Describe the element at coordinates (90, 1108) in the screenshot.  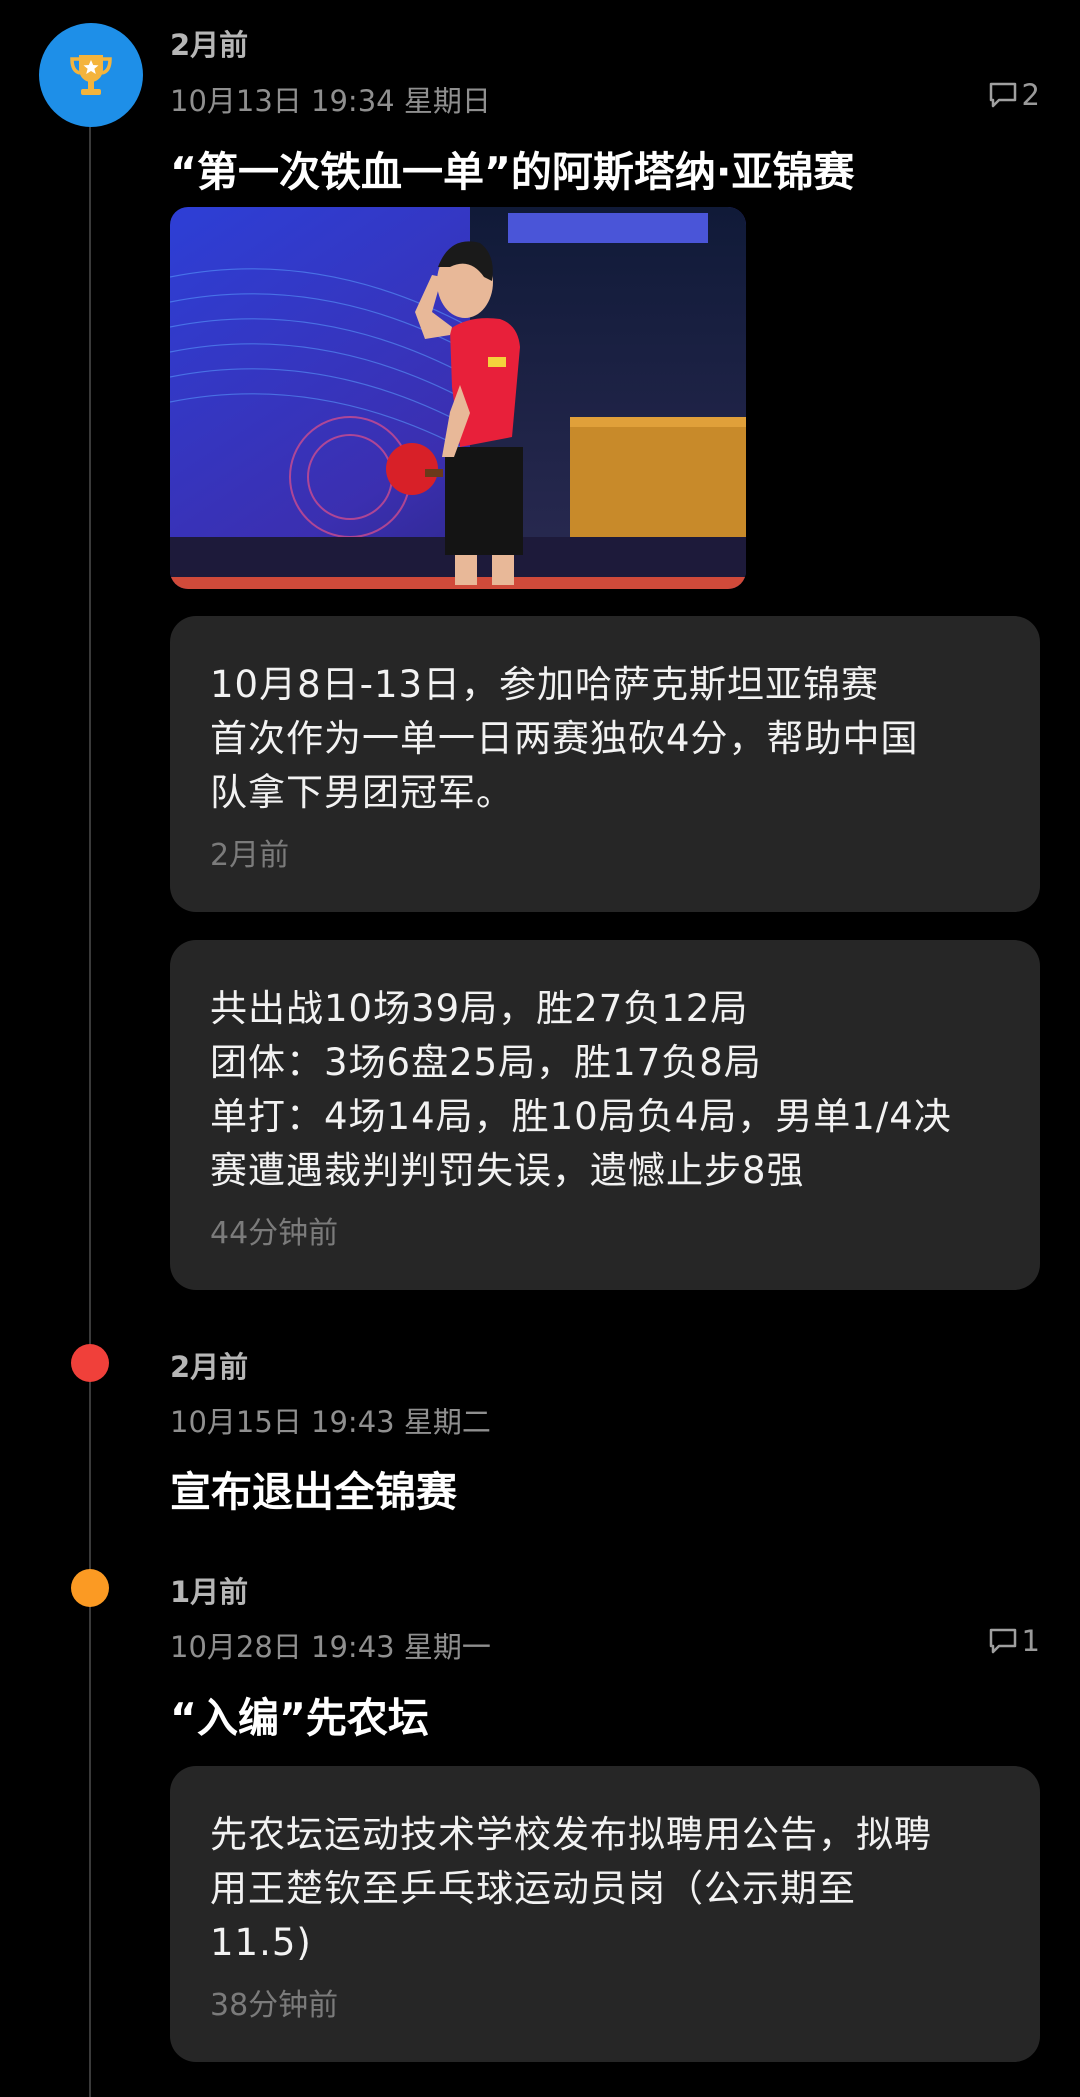
I see `timeline-line` at that location.